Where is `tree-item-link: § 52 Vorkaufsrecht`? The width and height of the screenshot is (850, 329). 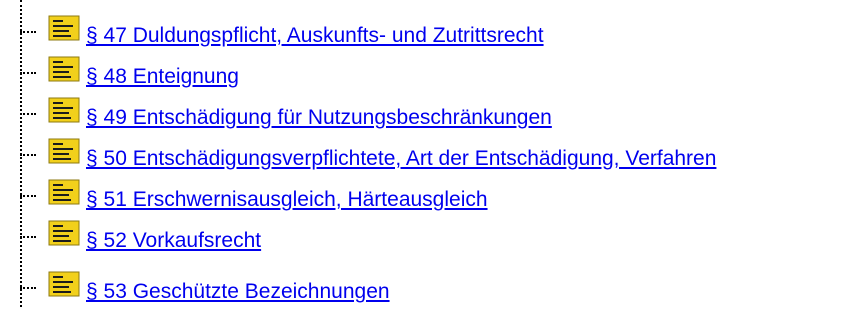
tree-item-link: § 52 Vorkaufsrecht is located at coordinates (173, 241).